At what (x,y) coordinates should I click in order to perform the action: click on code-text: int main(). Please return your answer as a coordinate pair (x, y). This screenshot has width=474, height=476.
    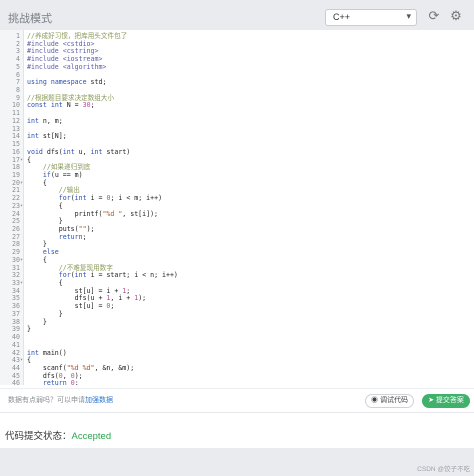
    Looking at the image, I should click on (47, 352).